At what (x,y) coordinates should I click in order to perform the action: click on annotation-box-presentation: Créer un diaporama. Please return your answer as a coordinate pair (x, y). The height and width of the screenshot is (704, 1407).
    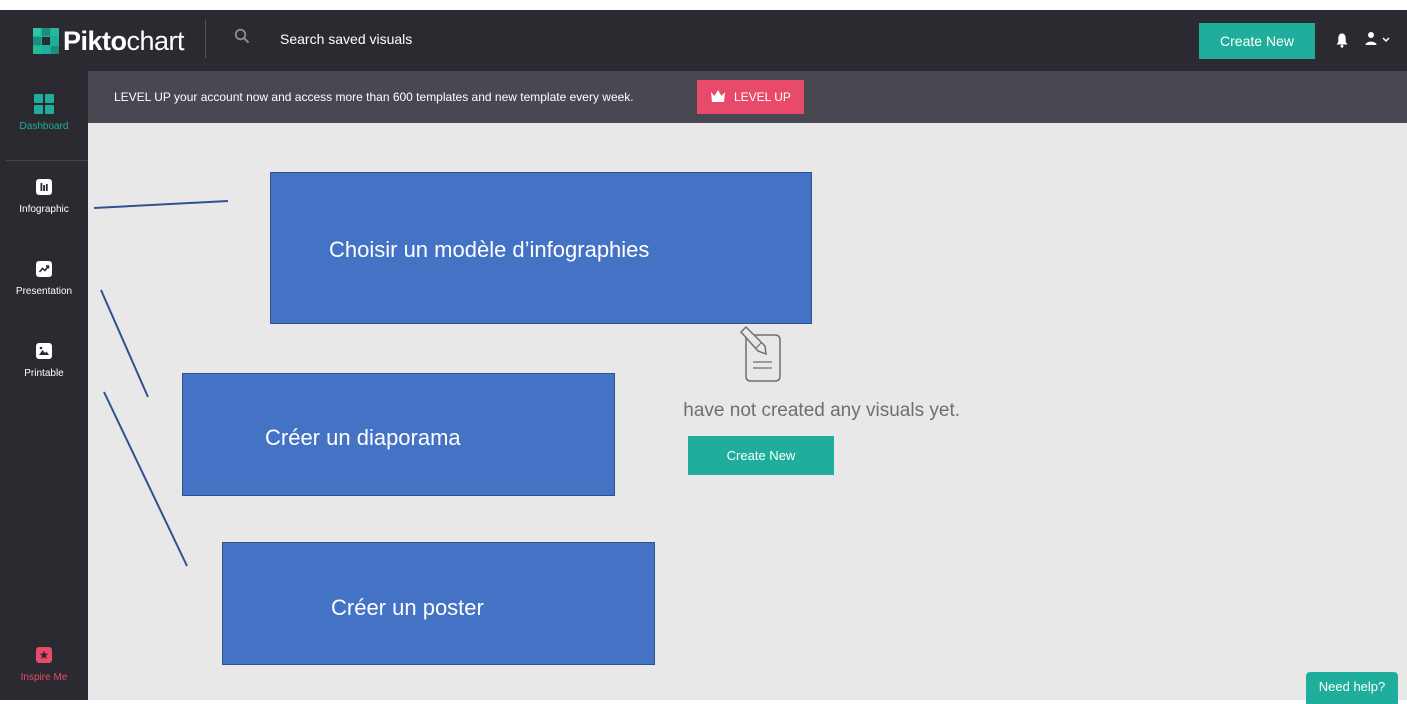
    Looking at the image, I should click on (398, 434).